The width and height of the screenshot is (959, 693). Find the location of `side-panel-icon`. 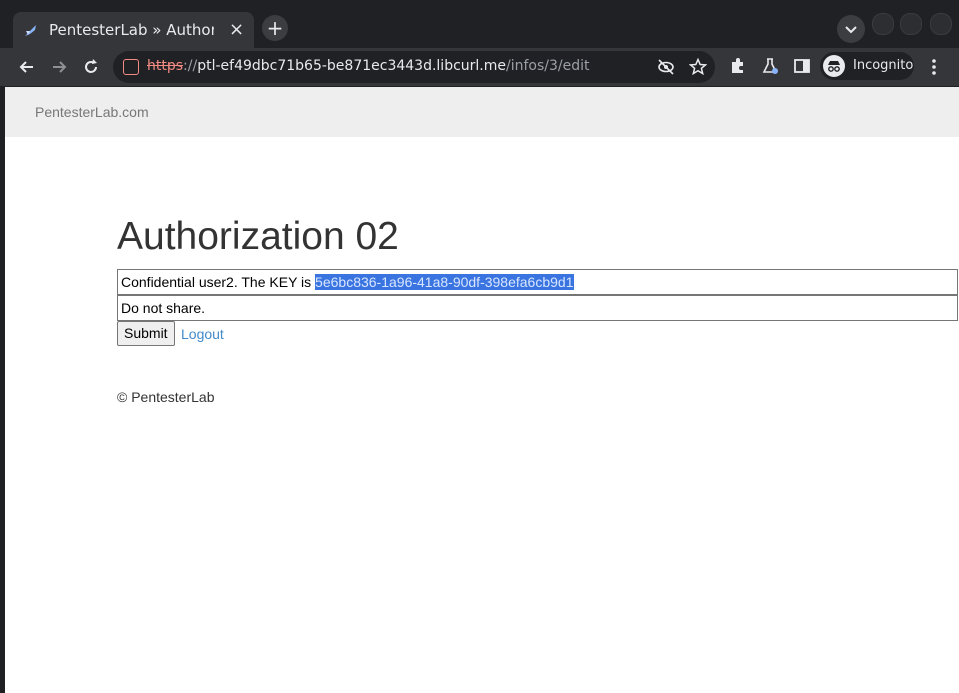

side-panel-icon is located at coordinates (802, 66).